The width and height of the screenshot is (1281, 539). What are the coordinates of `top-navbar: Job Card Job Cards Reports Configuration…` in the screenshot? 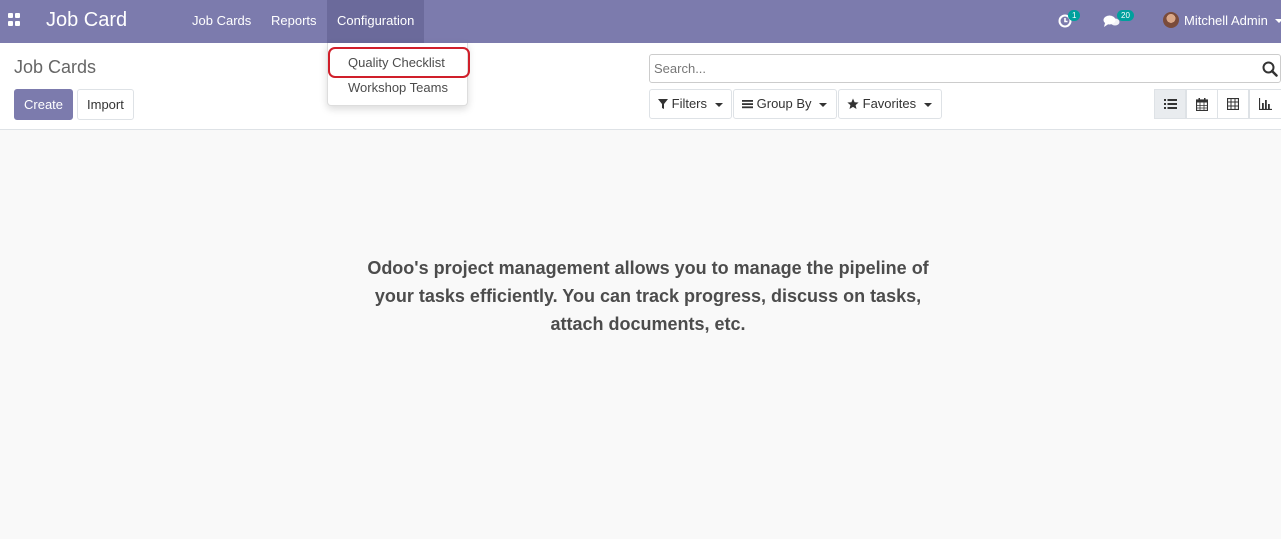 It's located at (640, 21).